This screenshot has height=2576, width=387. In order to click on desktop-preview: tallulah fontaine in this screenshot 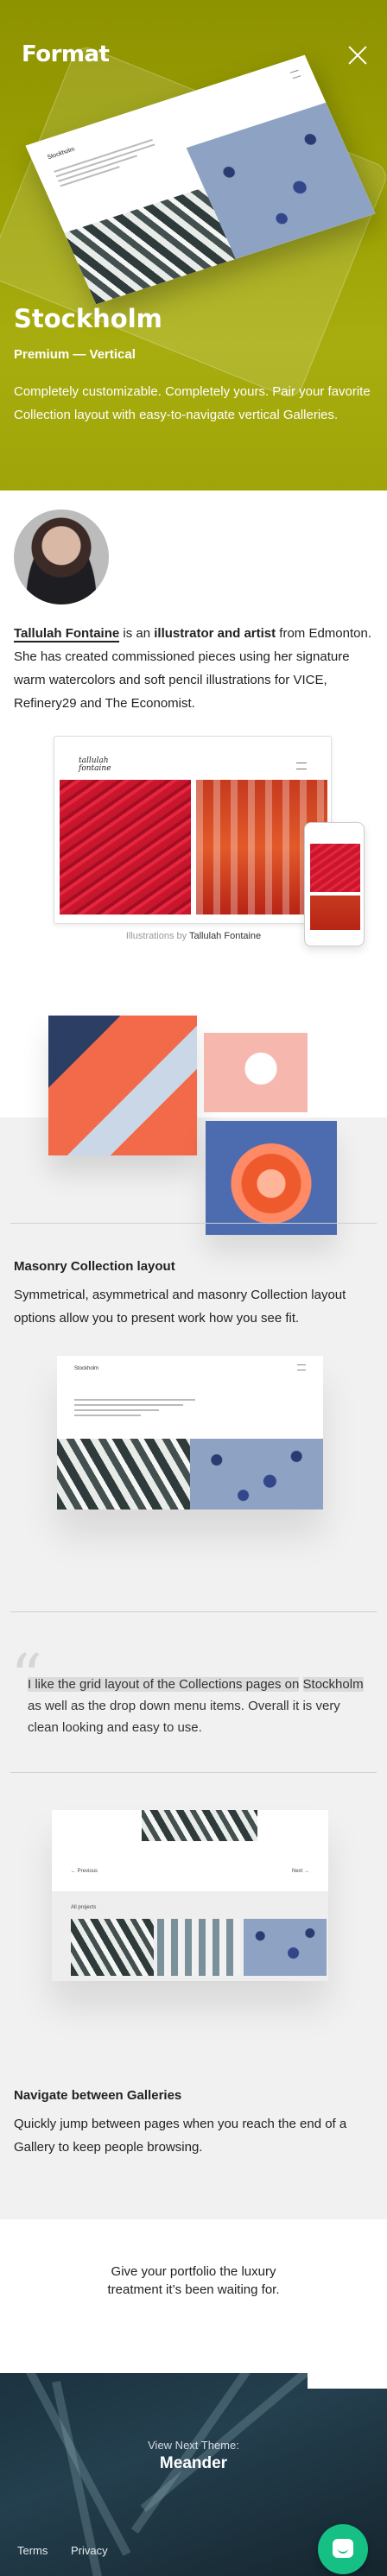, I will do `click(193, 830)`.